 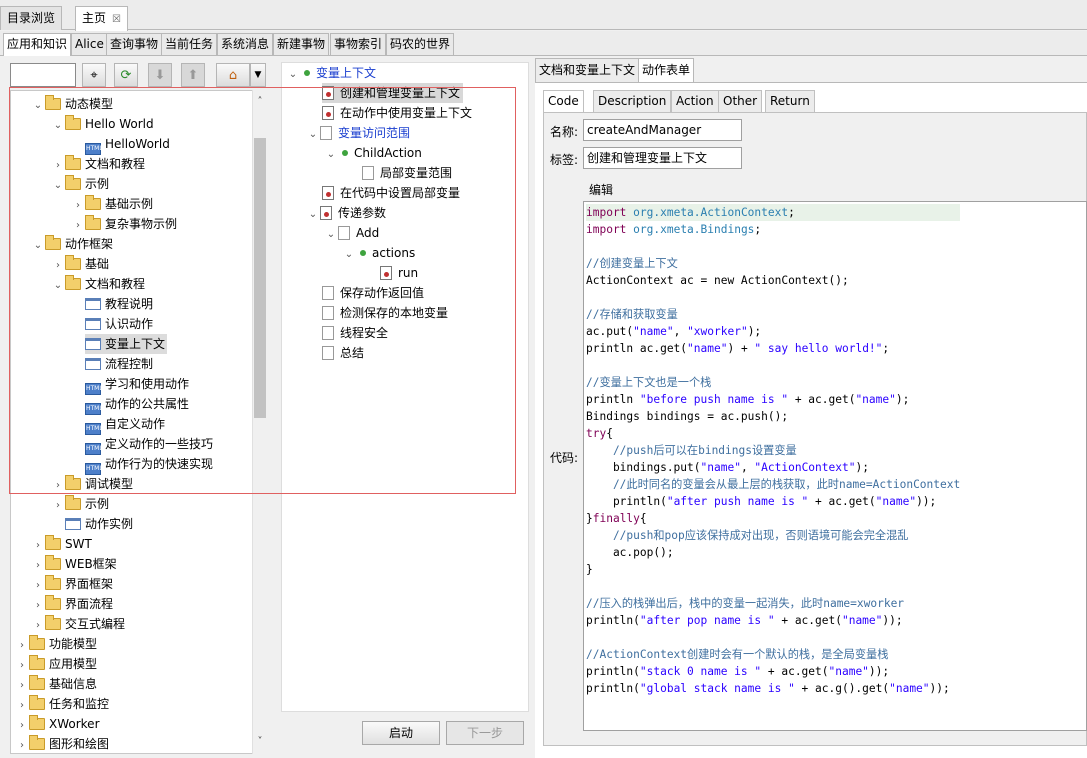 I want to click on tree-item: › 复杂事物示例, so click(x=124, y=224).